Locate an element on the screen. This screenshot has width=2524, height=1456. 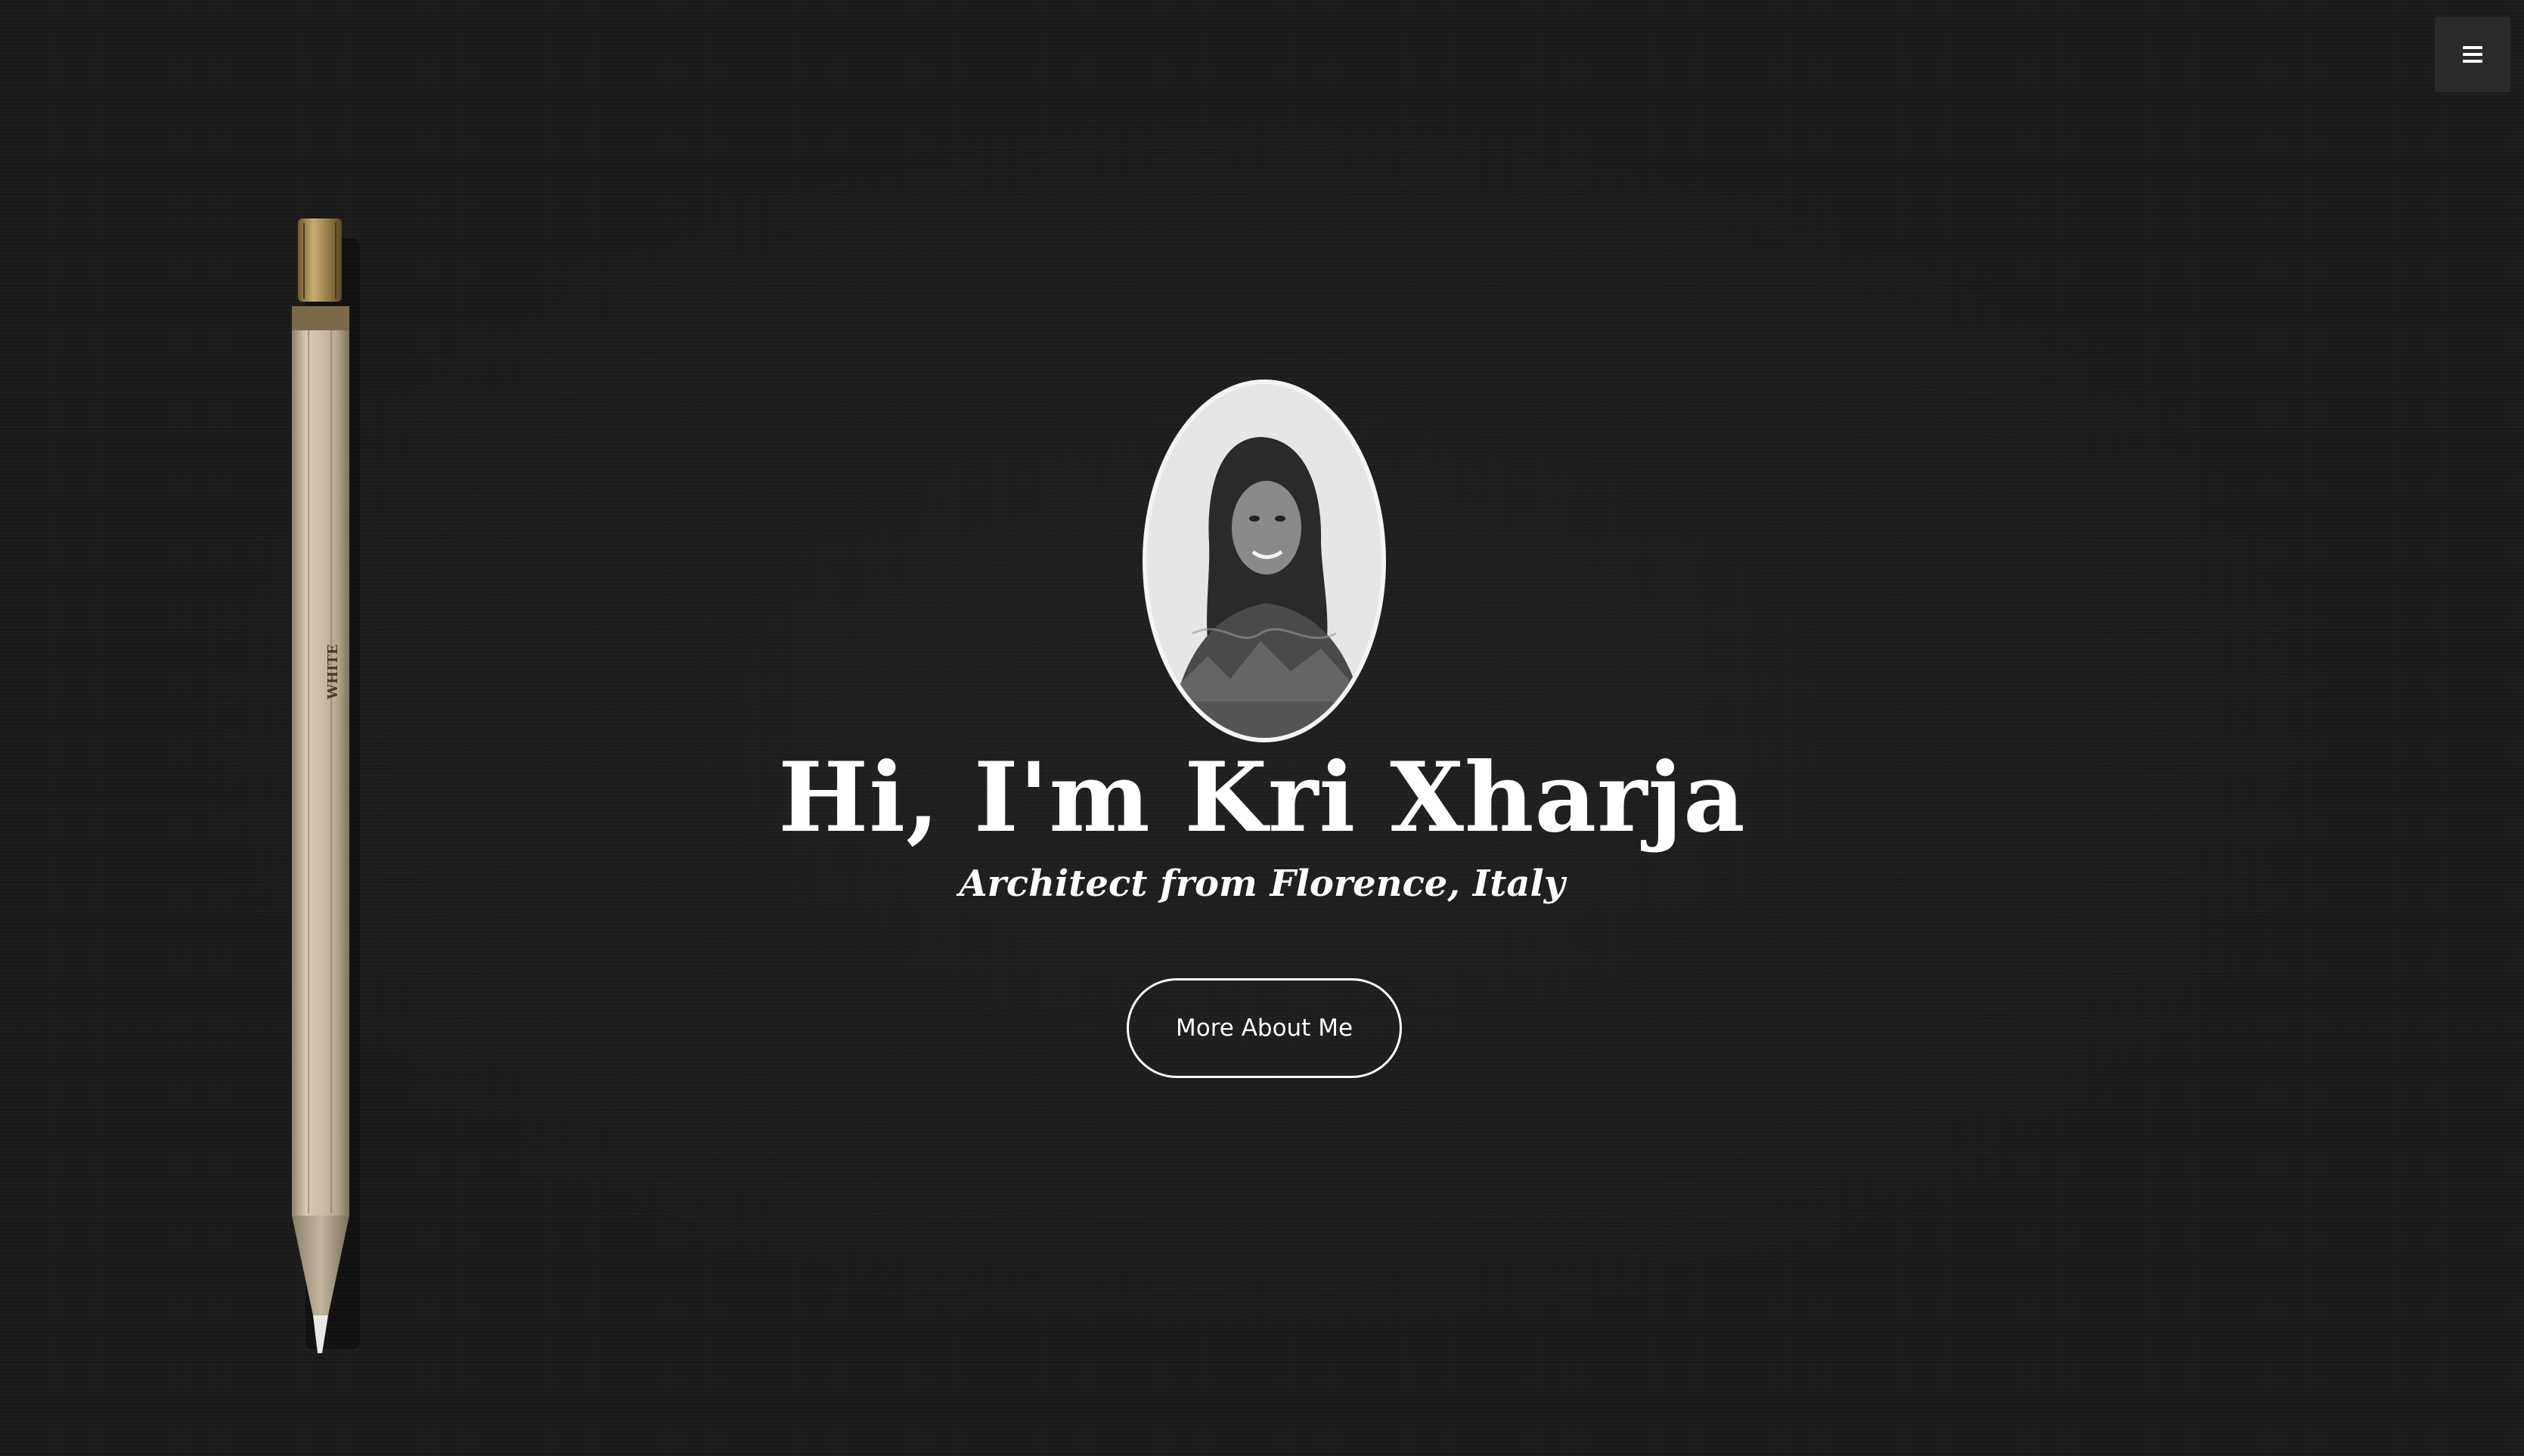
avatar is located at coordinates (1264, 560).